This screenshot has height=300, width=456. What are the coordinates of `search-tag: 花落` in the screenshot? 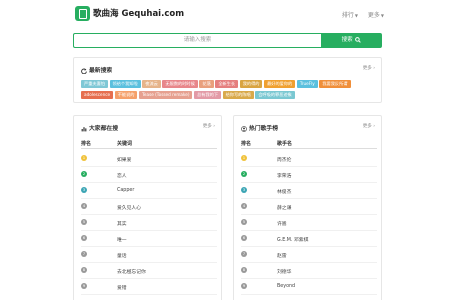 It's located at (206, 84).